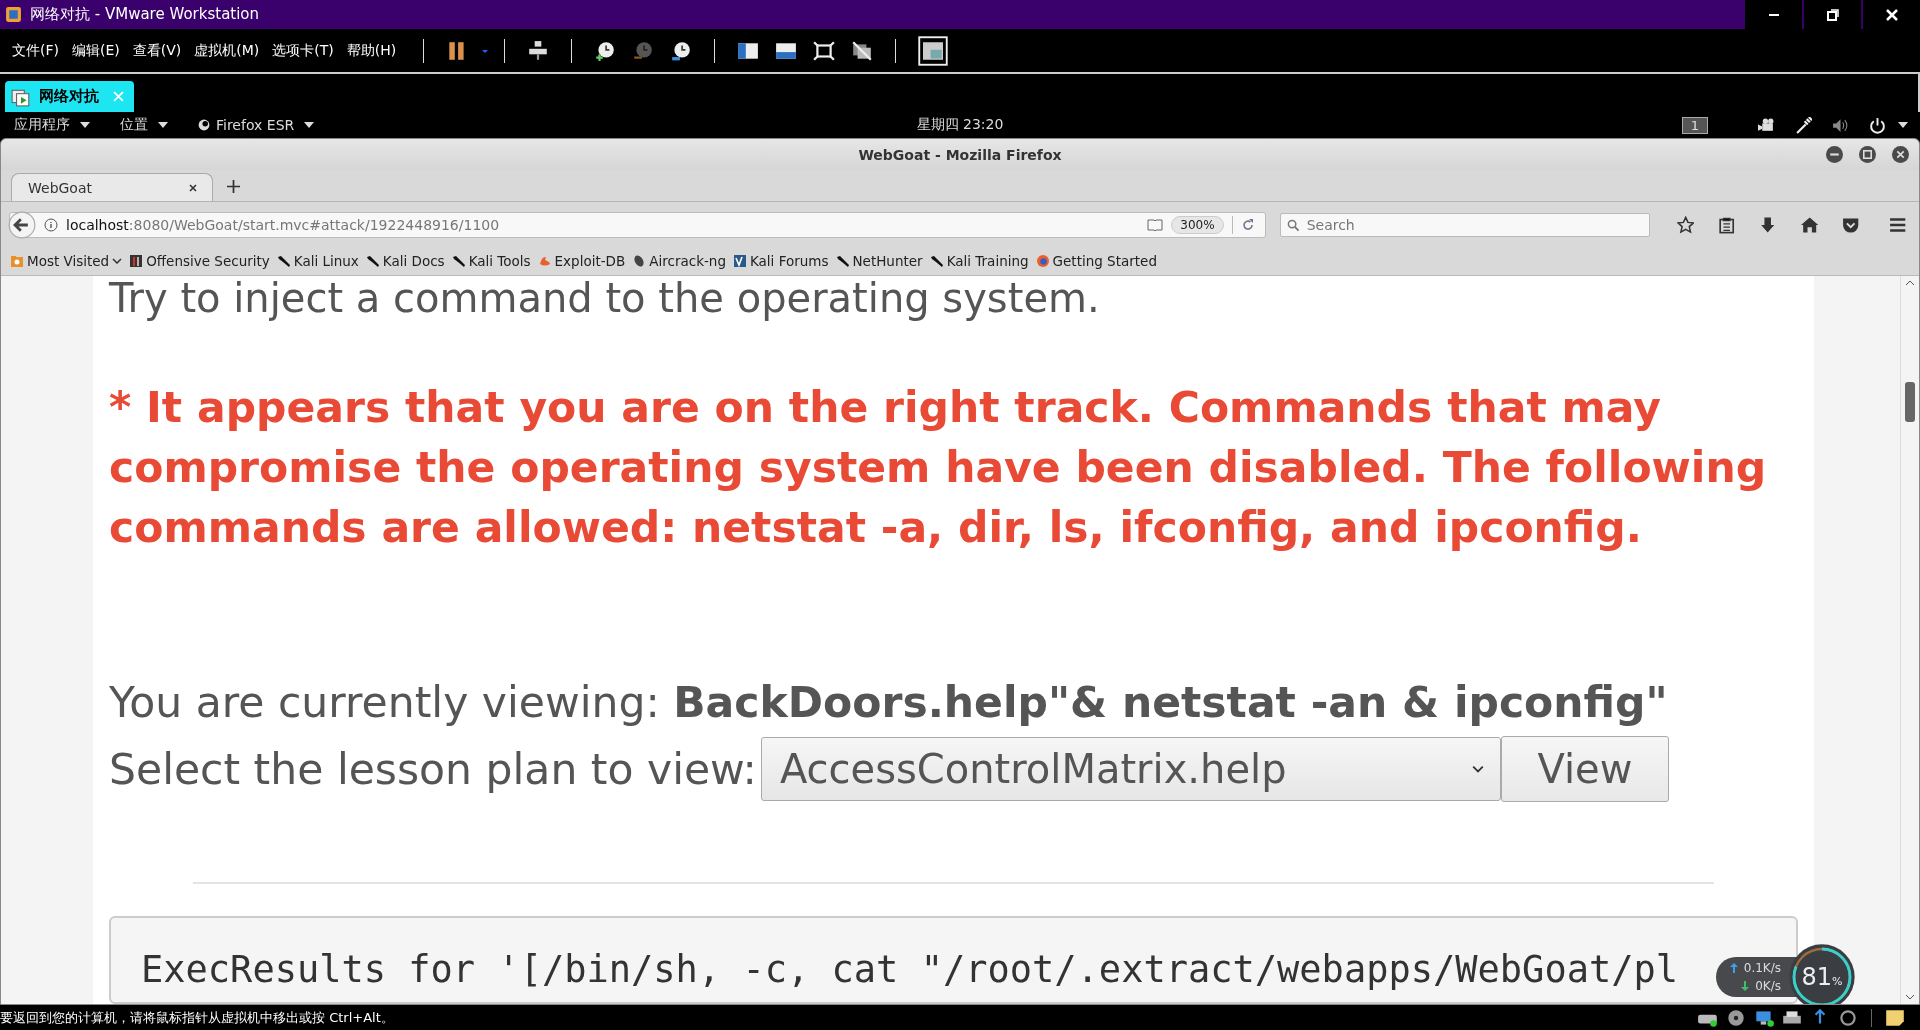 Image resolution: width=1920 pixels, height=1030 pixels. I want to click on window-title: WebGoat - Mozilla Firefox, so click(960, 154).